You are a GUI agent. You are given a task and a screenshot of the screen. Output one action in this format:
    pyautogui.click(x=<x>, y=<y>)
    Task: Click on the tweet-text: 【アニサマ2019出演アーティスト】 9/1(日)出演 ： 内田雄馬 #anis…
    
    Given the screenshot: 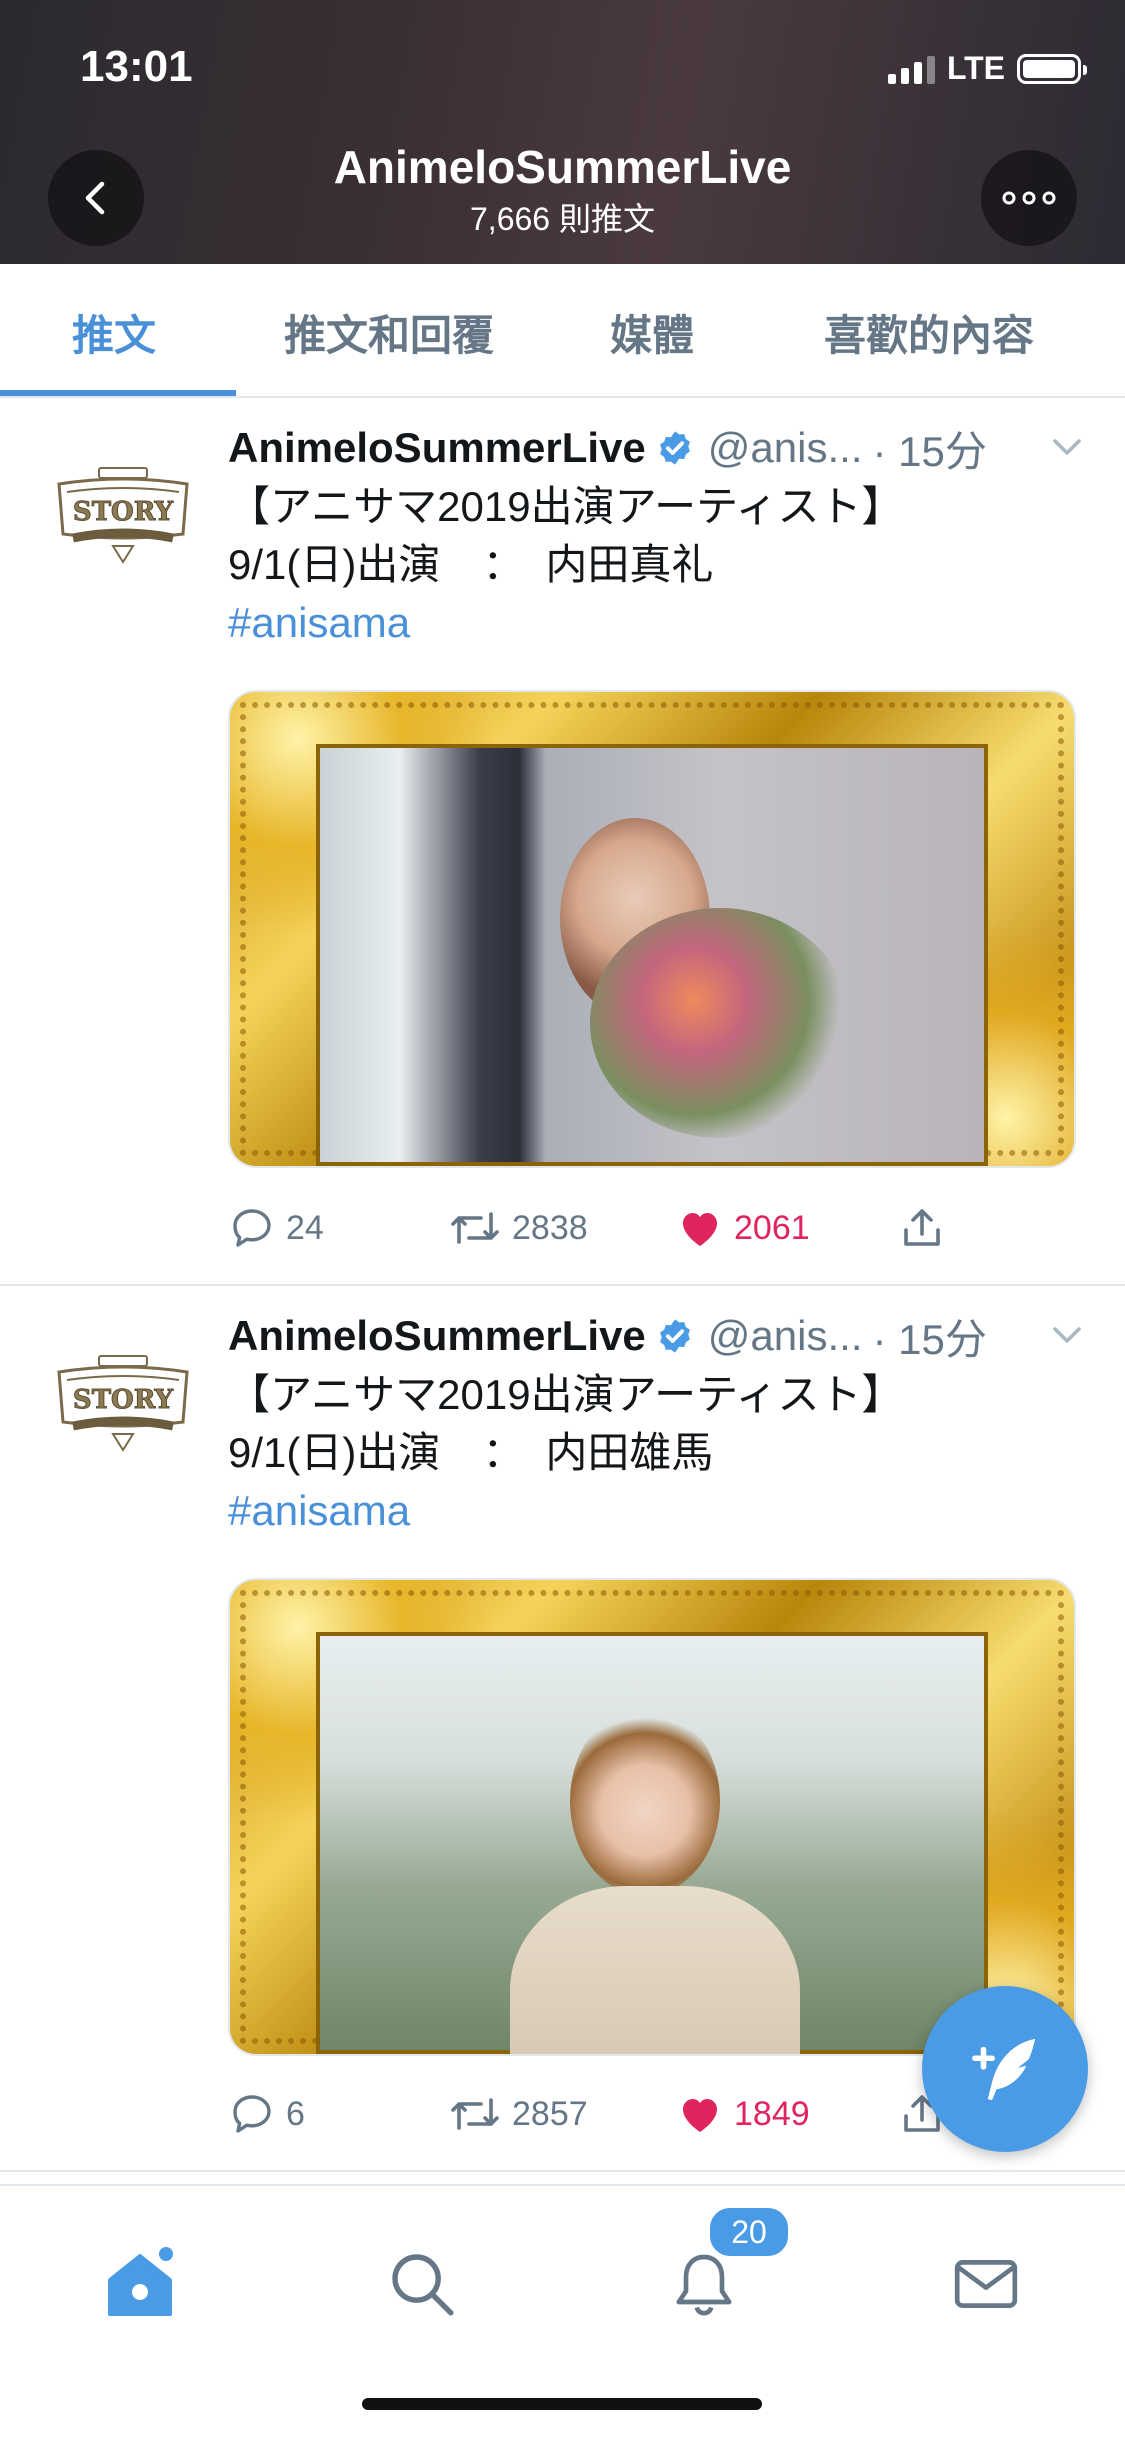 What is the action you would take?
    pyautogui.click(x=656, y=1453)
    